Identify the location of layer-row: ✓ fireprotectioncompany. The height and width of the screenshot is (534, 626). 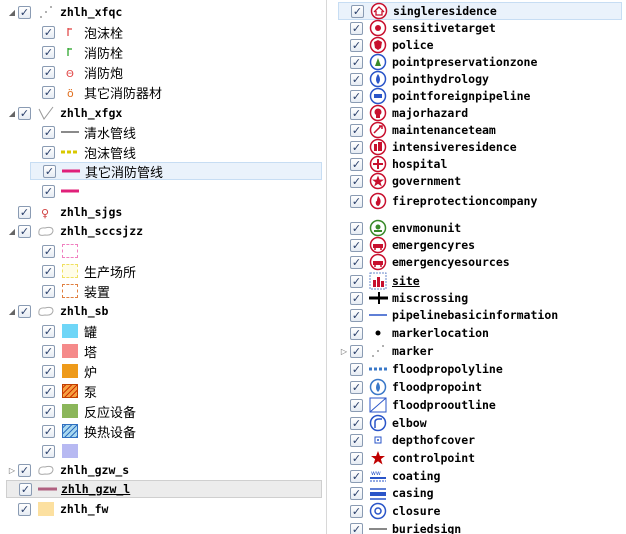
(480, 201).